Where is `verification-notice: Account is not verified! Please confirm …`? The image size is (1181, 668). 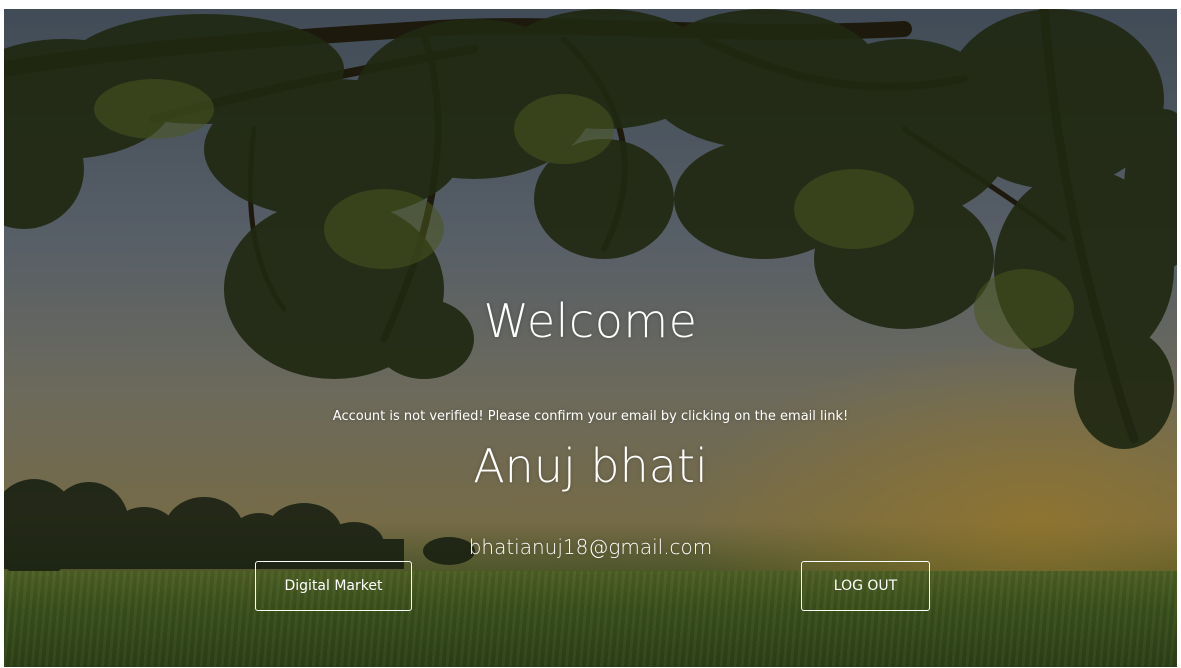 verification-notice: Account is not verified! Please confirm … is located at coordinates (590, 416).